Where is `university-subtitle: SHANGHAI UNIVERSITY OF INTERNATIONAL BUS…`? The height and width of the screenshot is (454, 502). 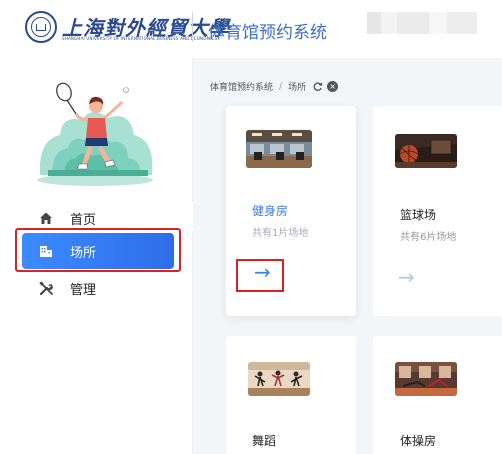
university-subtitle: SHANGHAI UNIVERSITY OF INTERNATIONAL BUS… is located at coordinates (140, 38).